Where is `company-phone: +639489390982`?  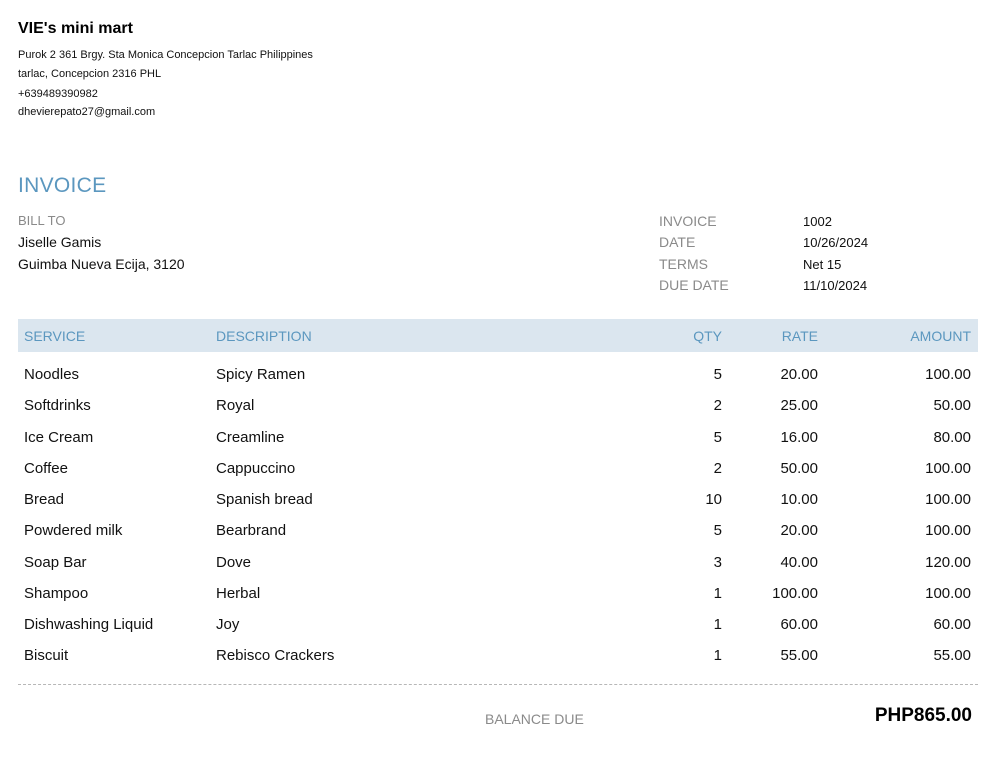
company-phone: +639489390982 is located at coordinates (58, 94).